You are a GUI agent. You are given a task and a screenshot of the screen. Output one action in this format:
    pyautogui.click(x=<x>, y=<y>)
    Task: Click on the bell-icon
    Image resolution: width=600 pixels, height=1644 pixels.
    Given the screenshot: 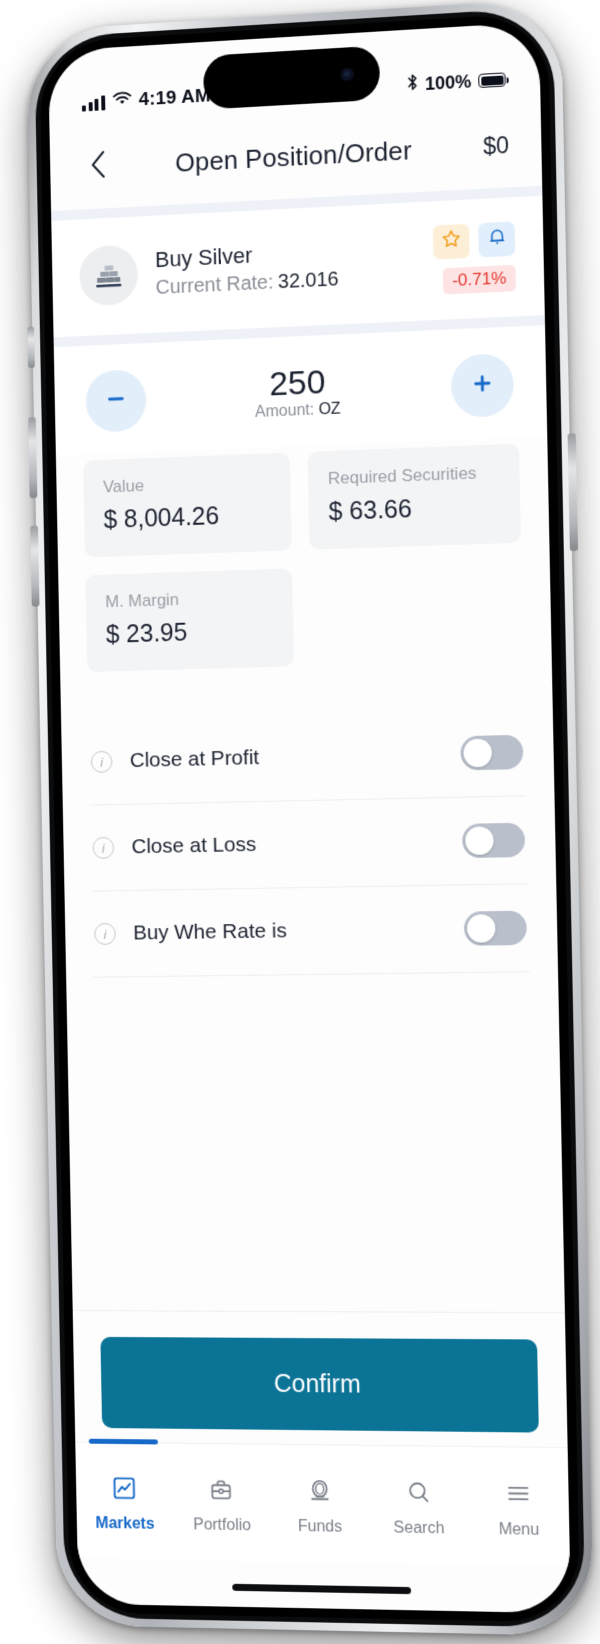 What is the action you would take?
    pyautogui.click(x=497, y=239)
    